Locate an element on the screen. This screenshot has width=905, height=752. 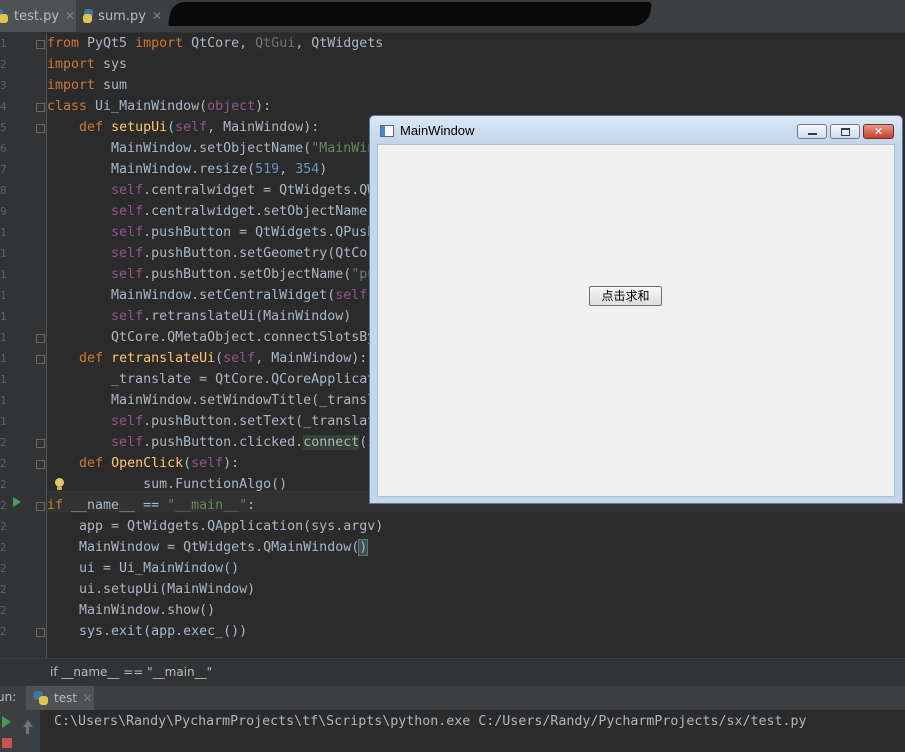
line-number: 25 is located at coordinates (3, 547).